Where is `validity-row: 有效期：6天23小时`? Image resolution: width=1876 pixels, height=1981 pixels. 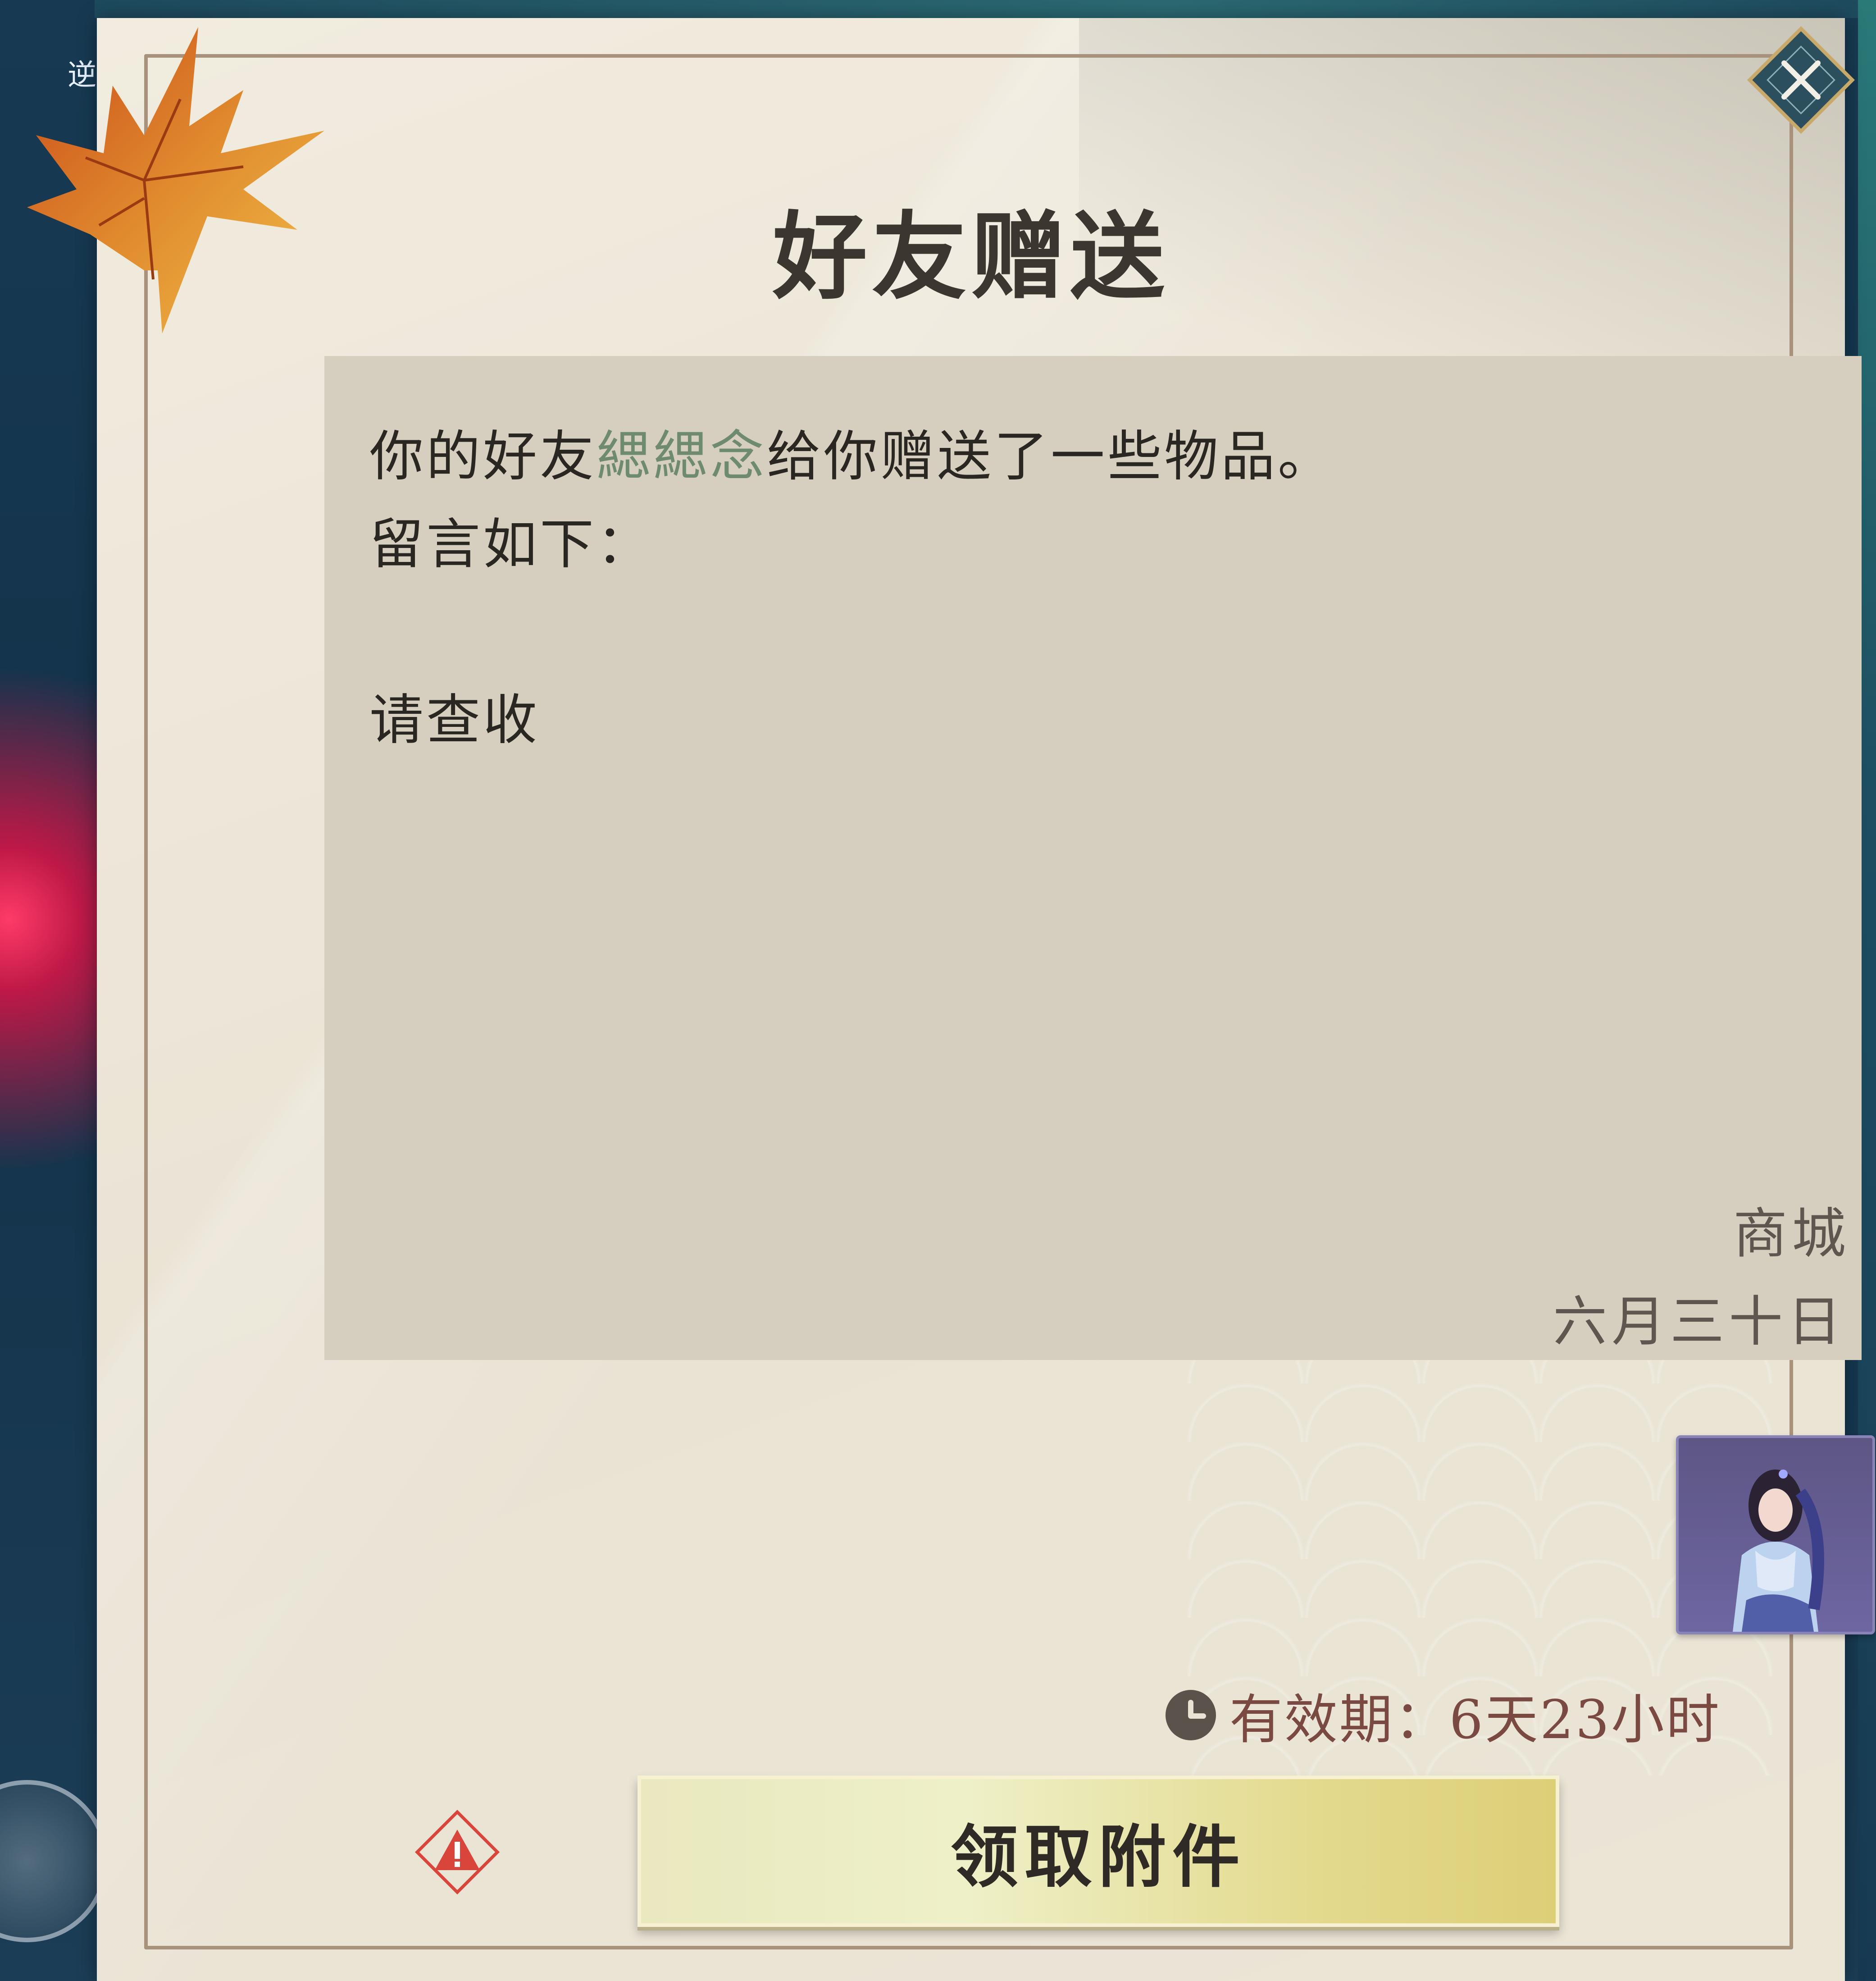 validity-row: 有效期：6天23小时 is located at coordinates (1443, 1714).